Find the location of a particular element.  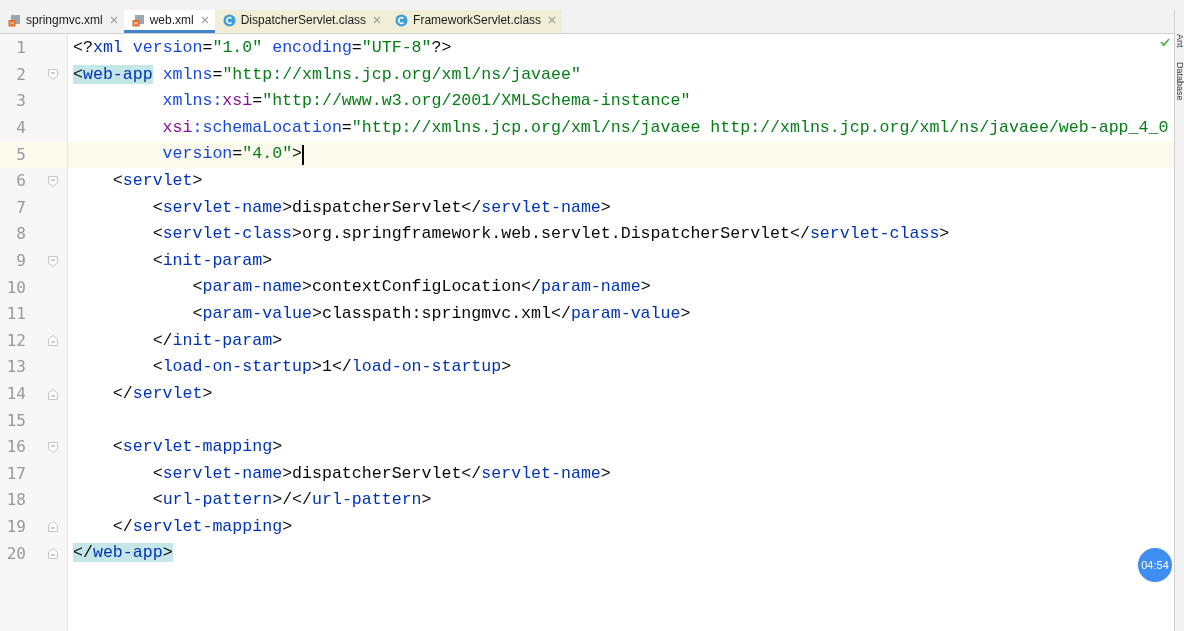

code-line: xmlns:xsi="http://www.w3.org/2001/XMLSchema-instance" is located at coordinates (426, 101).